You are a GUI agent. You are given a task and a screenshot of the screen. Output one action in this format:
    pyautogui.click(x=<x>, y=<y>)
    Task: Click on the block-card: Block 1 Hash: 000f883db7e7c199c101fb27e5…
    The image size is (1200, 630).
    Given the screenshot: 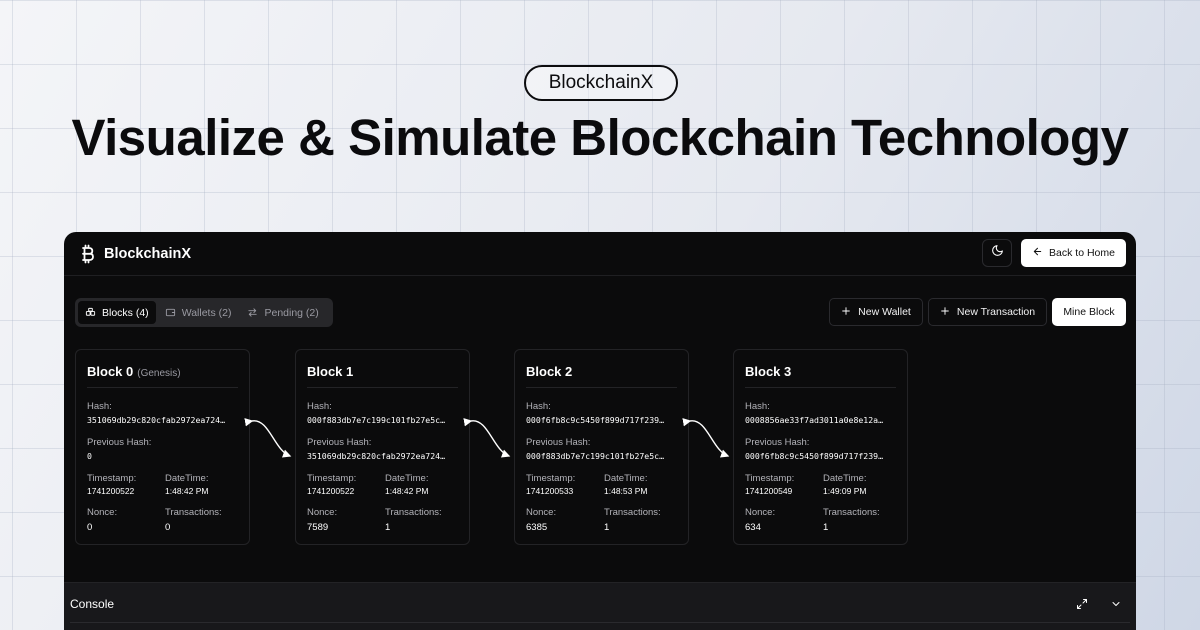 What is the action you would take?
    pyautogui.click(x=382, y=447)
    